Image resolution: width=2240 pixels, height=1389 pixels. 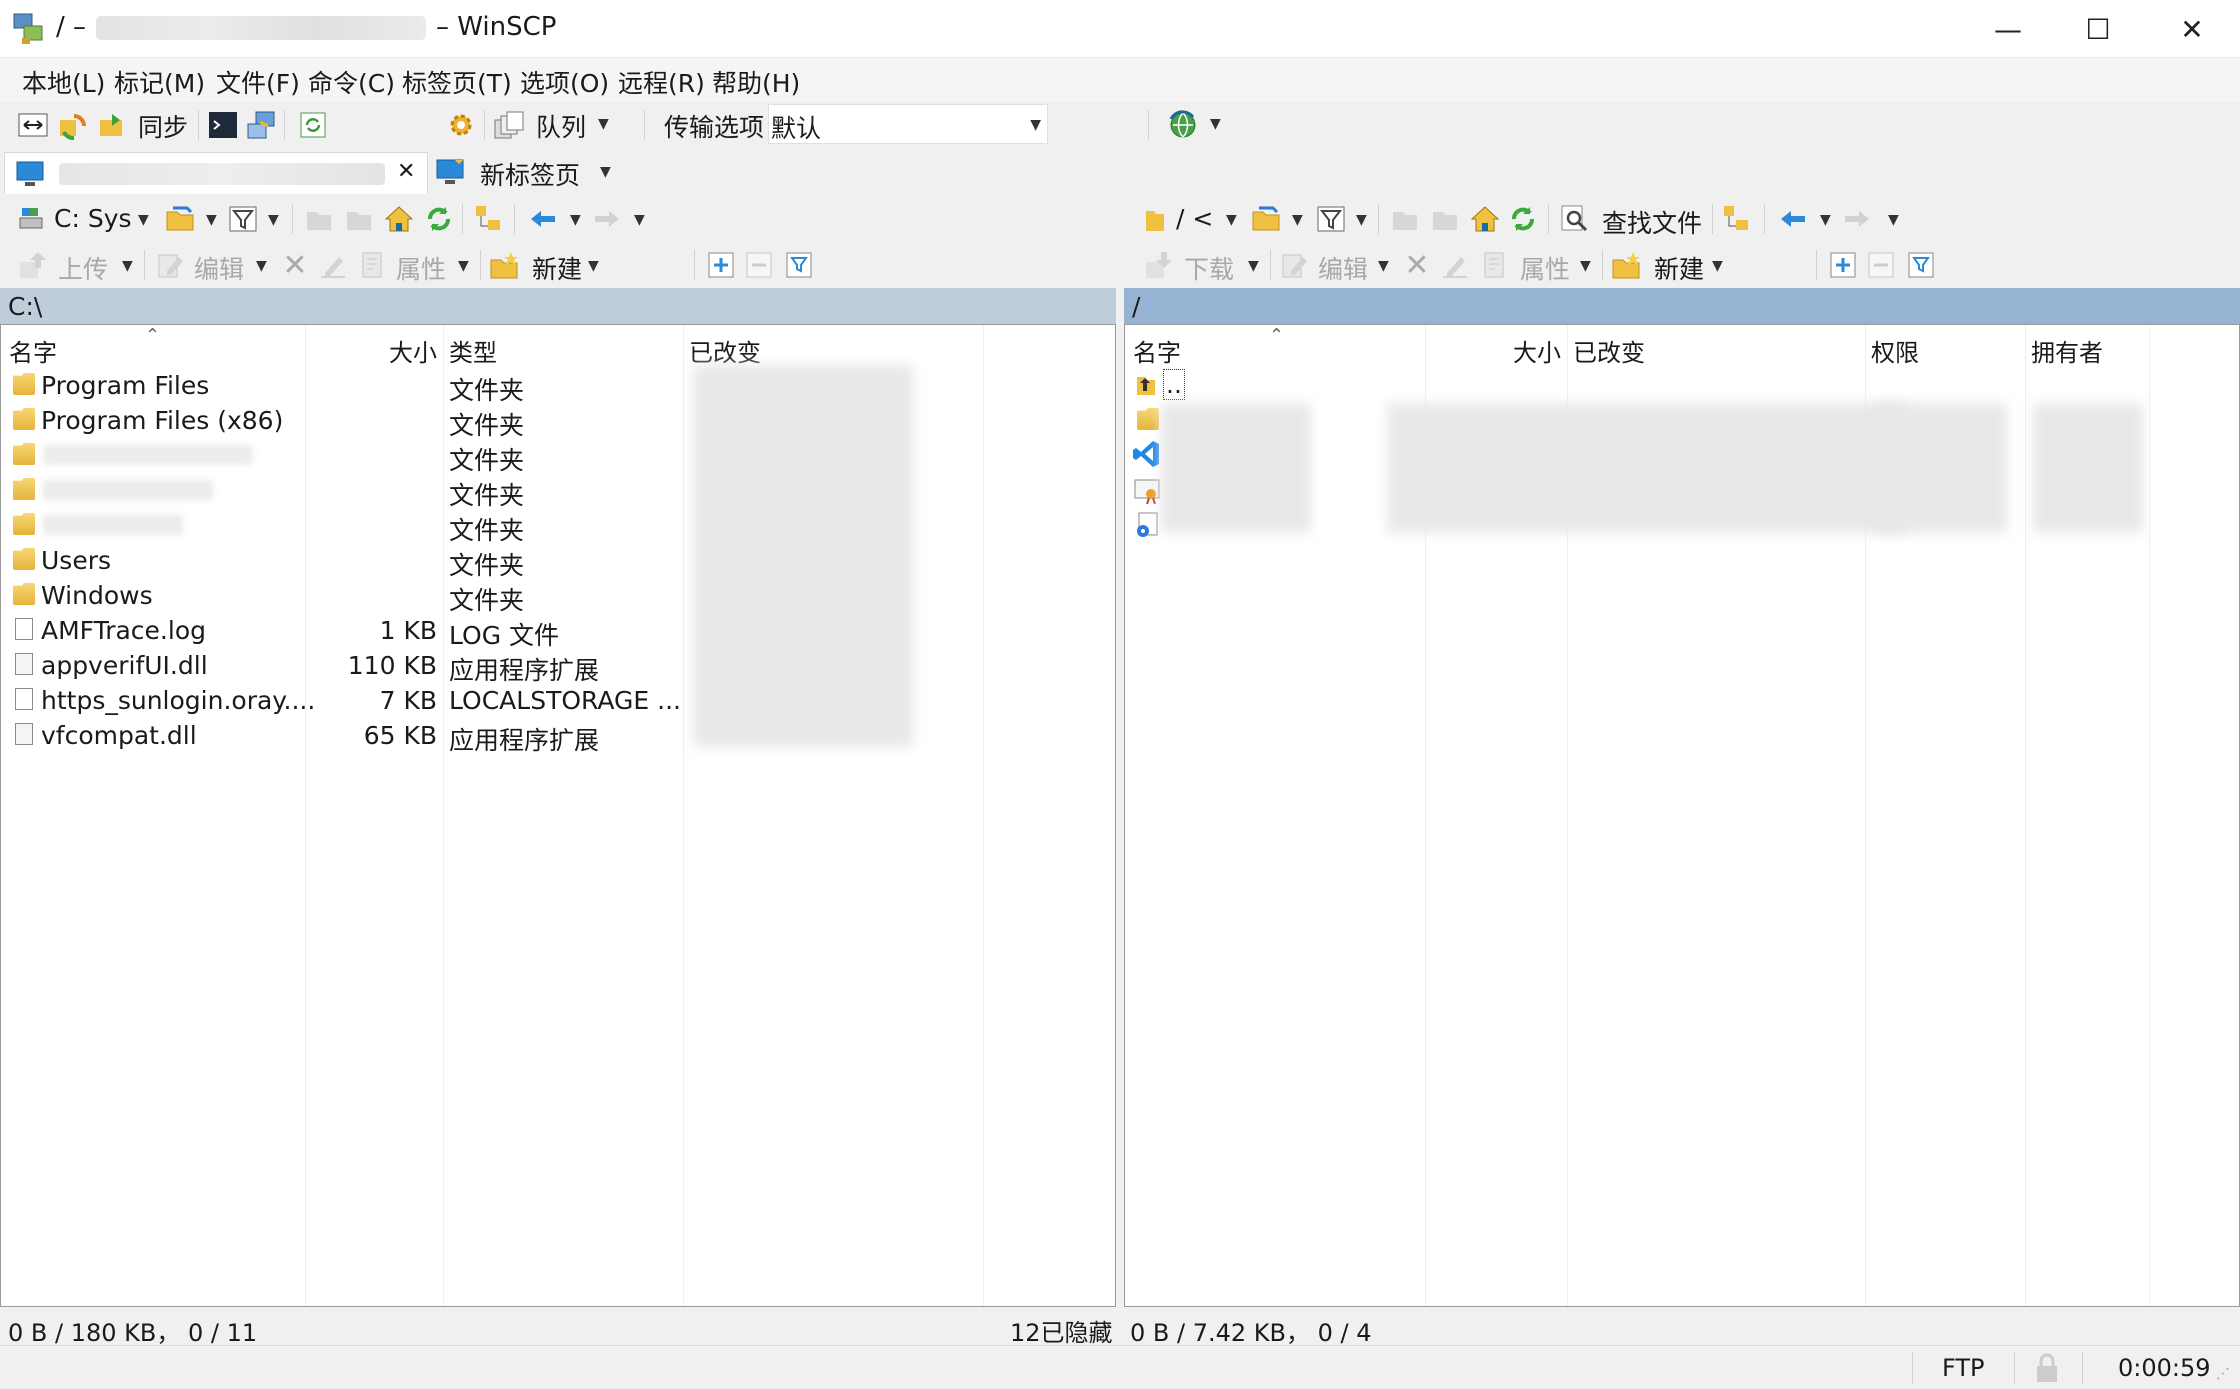 What do you see at coordinates (661, 82) in the screenshot?
I see `menu-remote: 远程(R)` at bounding box center [661, 82].